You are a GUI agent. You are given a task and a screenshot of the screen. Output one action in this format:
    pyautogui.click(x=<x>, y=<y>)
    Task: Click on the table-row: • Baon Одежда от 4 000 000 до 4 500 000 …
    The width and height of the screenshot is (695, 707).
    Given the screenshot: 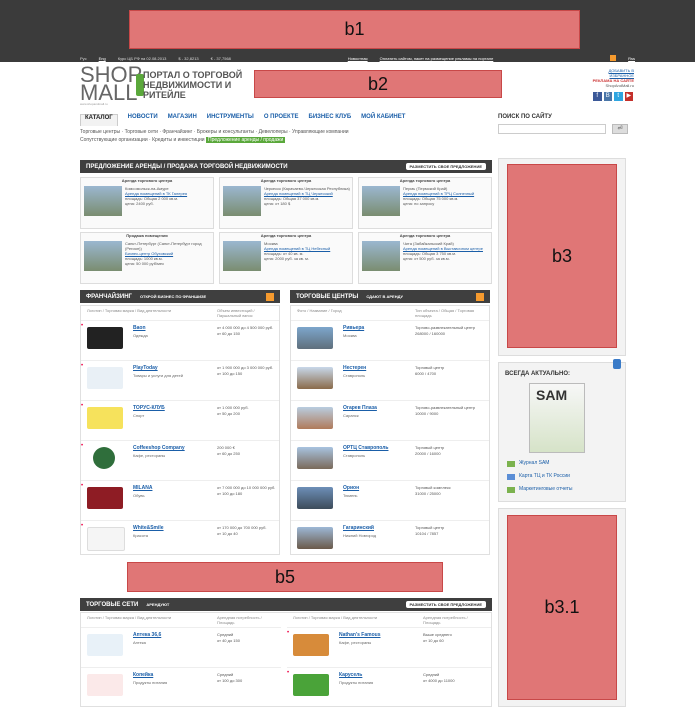 What is the action you would take?
    pyautogui.click(x=180, y=339)
    